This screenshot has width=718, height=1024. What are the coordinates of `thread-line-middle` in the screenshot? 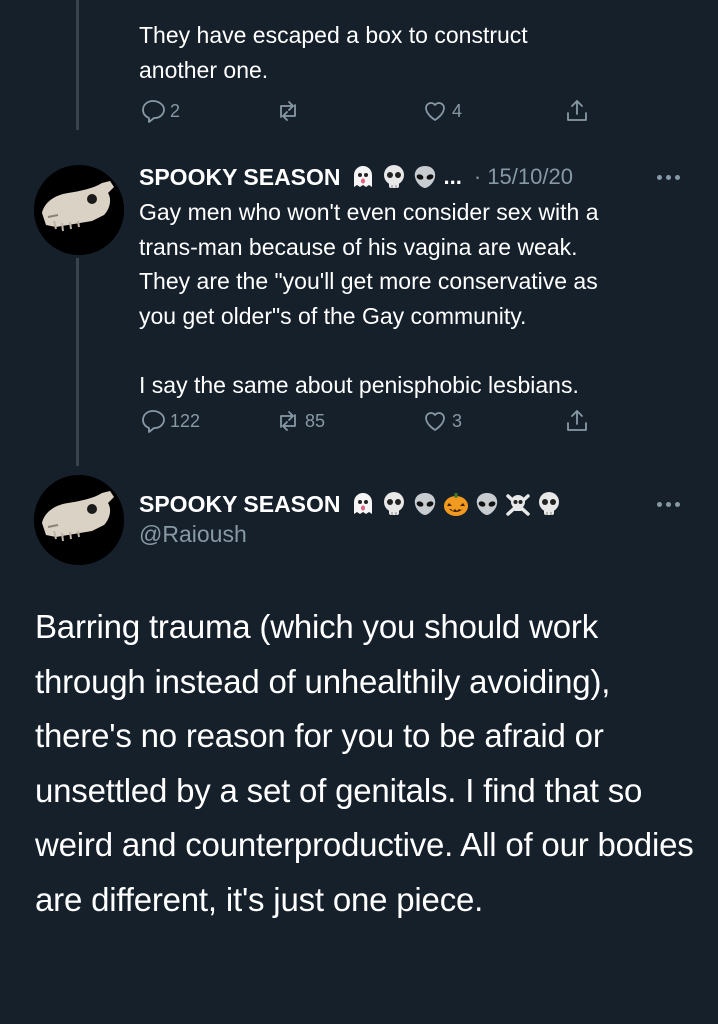 It's located at (77, 362).